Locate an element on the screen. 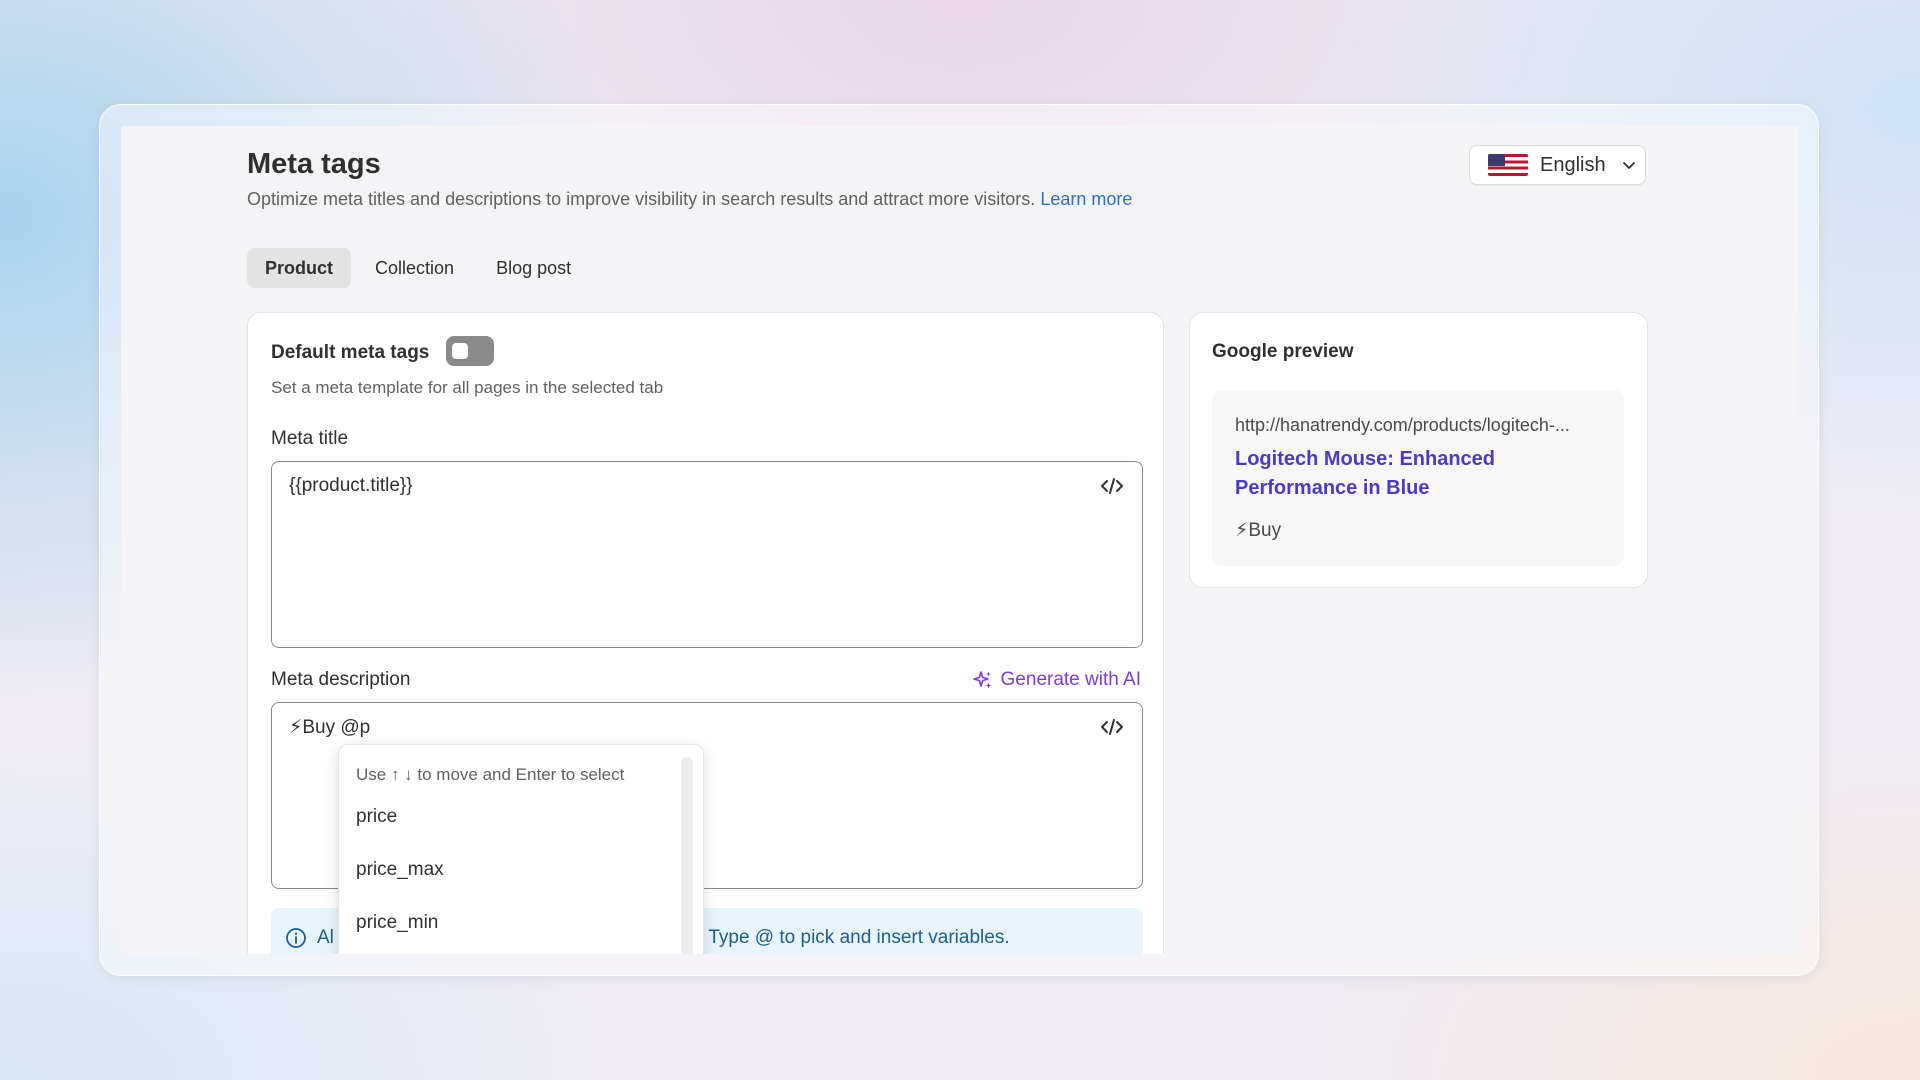 This screenshot has height=1080, width=1920. default-meta-toggle is located at coordinates (470, 351).